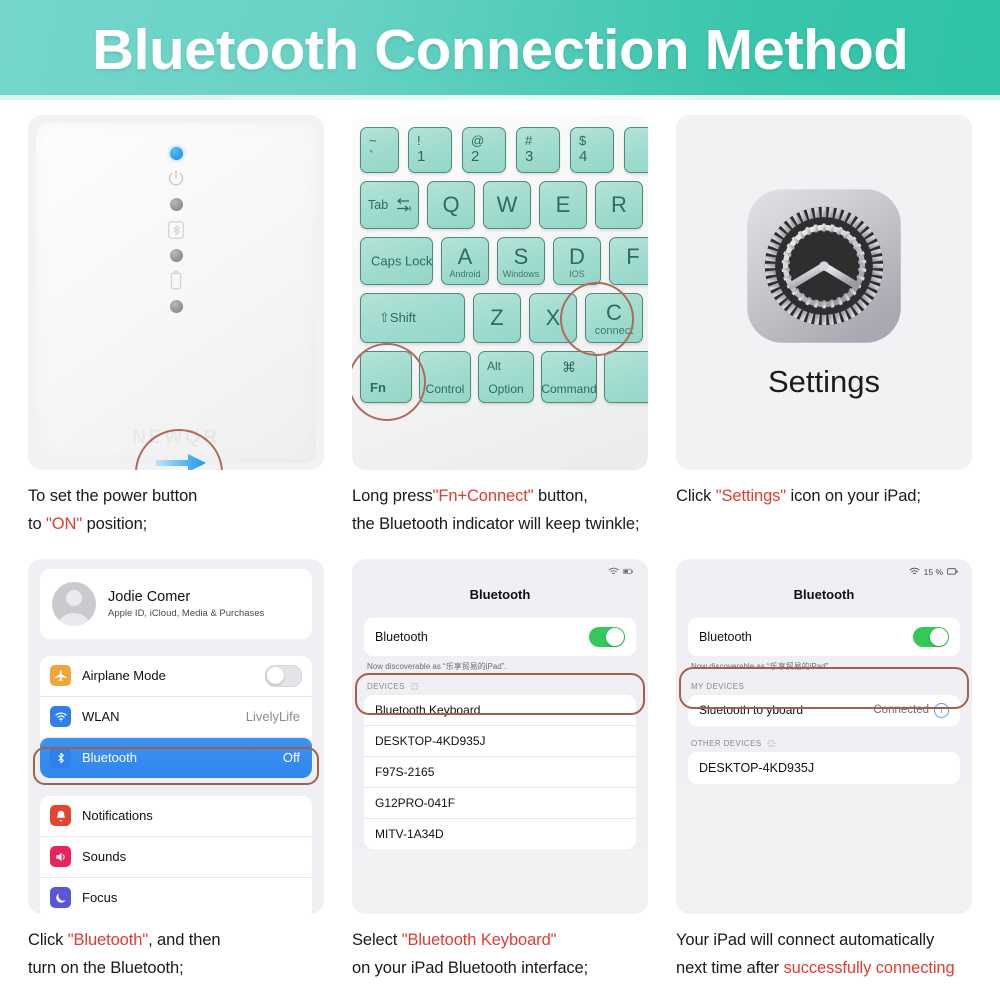 Image resolution: width=1000 pixels, height=1000 pixels. I want to click on other-devices-header-label: OTHER DEVICES, so click(726, 743).